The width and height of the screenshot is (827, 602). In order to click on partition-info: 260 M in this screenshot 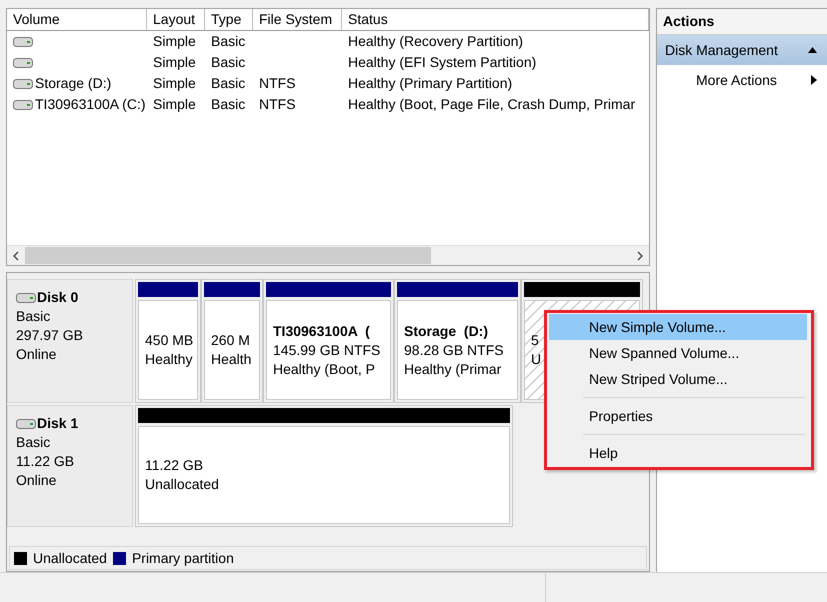, I will do `click(230, 340)`.